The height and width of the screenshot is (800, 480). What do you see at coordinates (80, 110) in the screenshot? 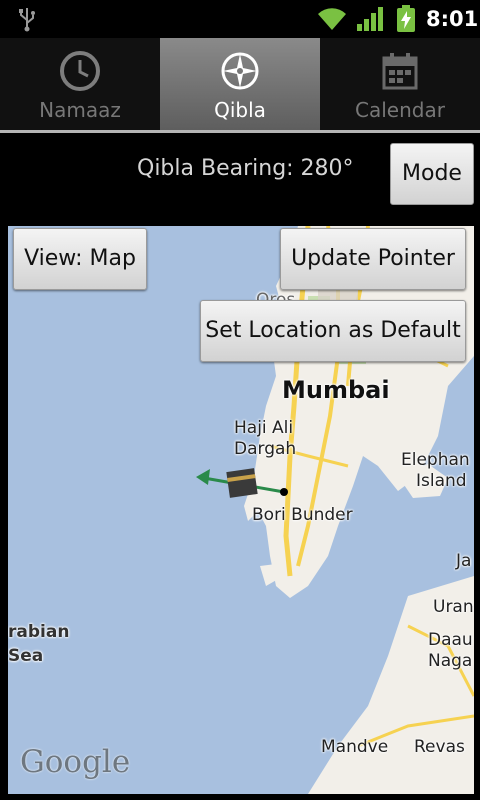
I see `tab-label: Namaaz` at bounding box center [80, 110].